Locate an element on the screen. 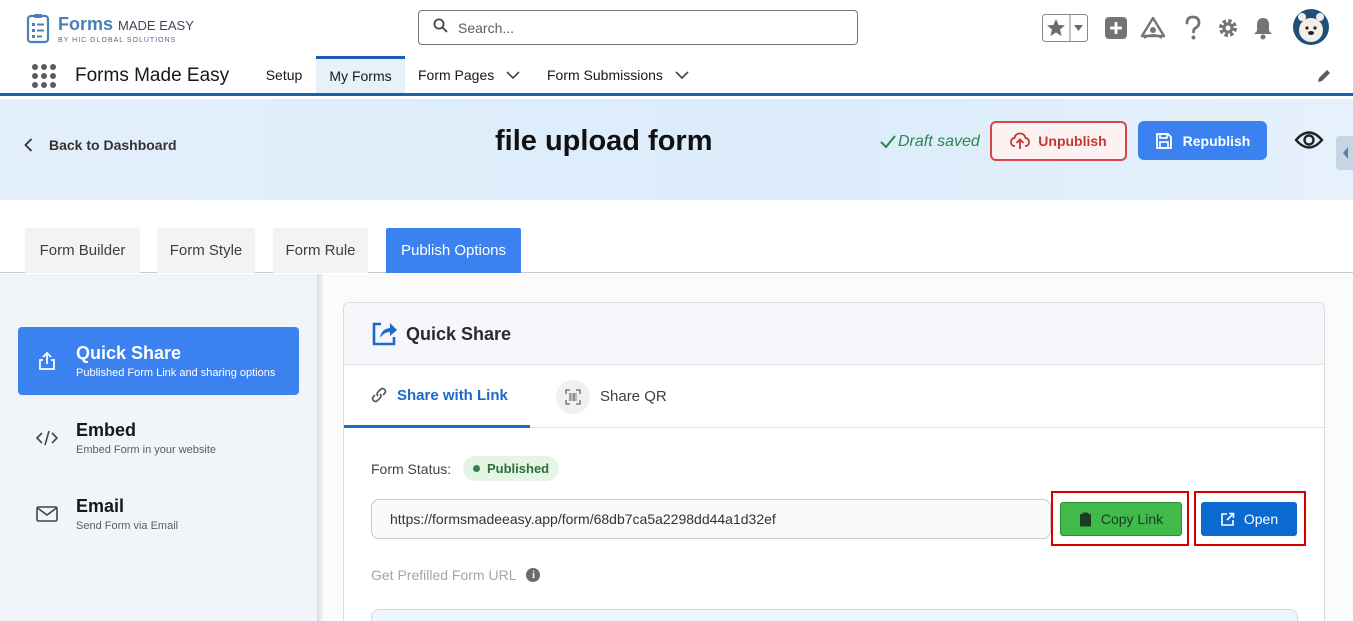 The height and width of the screenshot is (621, 1353). subtab-share-with-link: Share with Link is located at coordinates (437, 396).